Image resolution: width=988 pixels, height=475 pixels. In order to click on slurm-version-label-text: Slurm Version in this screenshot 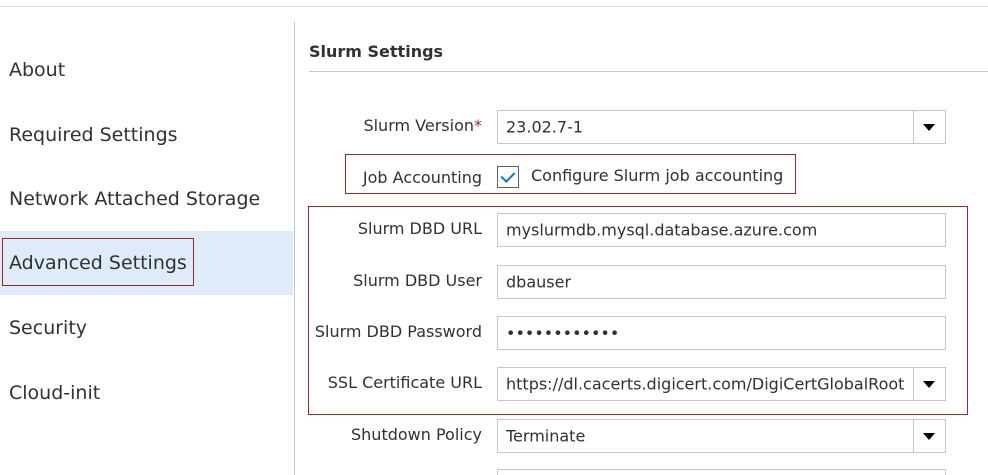, I will do `click(418, 125)`.